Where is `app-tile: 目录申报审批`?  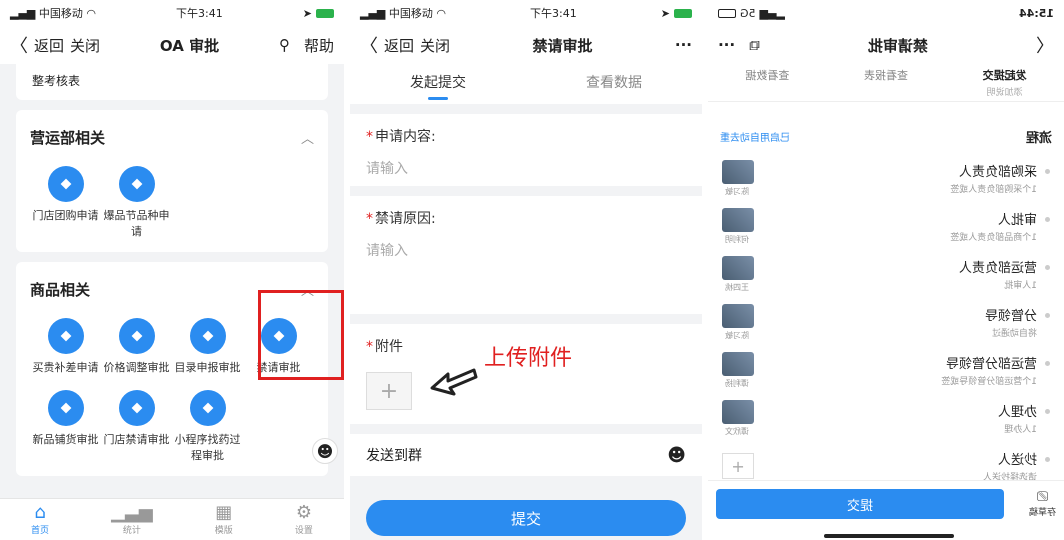
app-tile: 目录申报审批 is located at coordinates (207, 347).